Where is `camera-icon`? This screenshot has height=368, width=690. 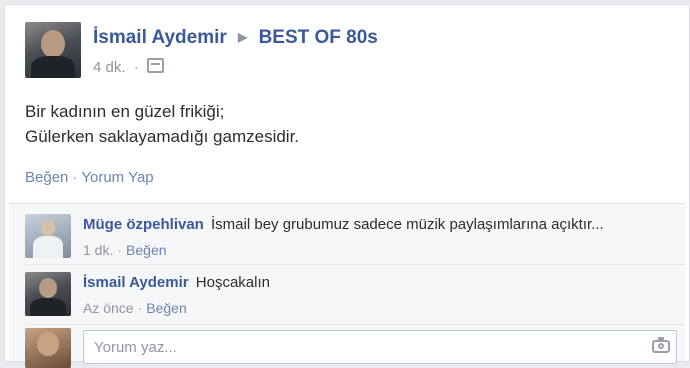
camera-icon is located at coordinates (661, 345).